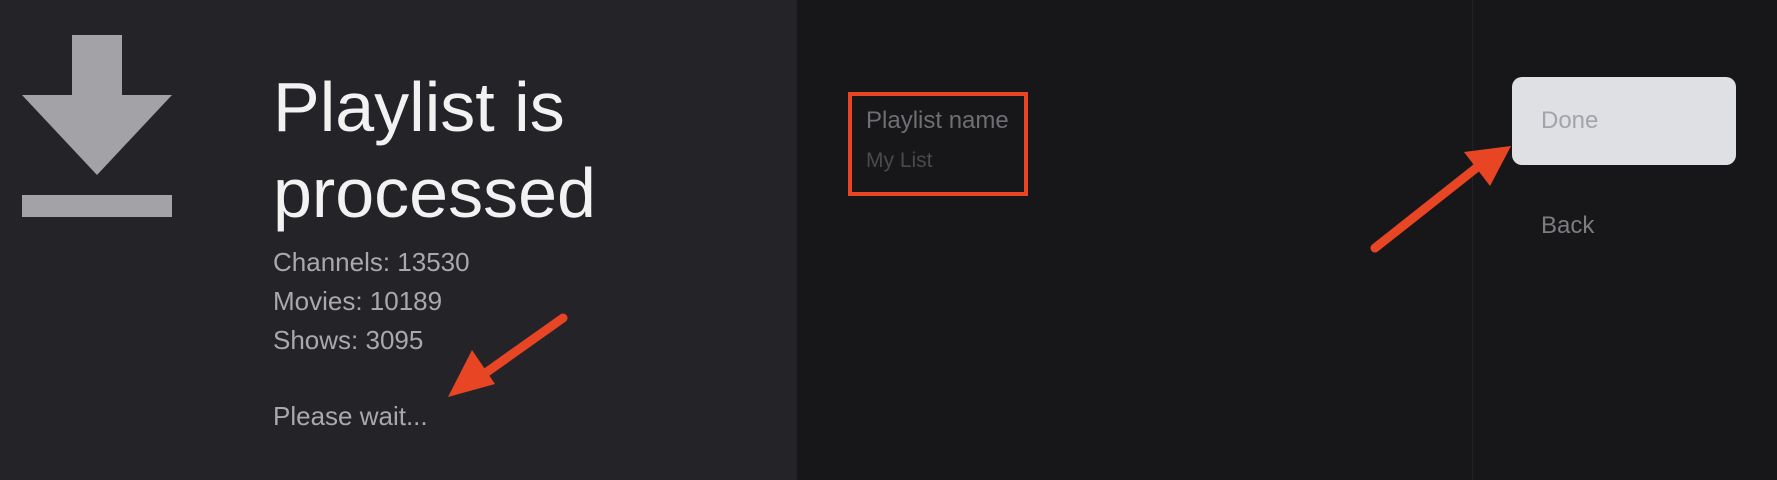 The height and width of the screenshot is (480, 1777). I want to click on playlist-name-field: My List, so click(899, 161).